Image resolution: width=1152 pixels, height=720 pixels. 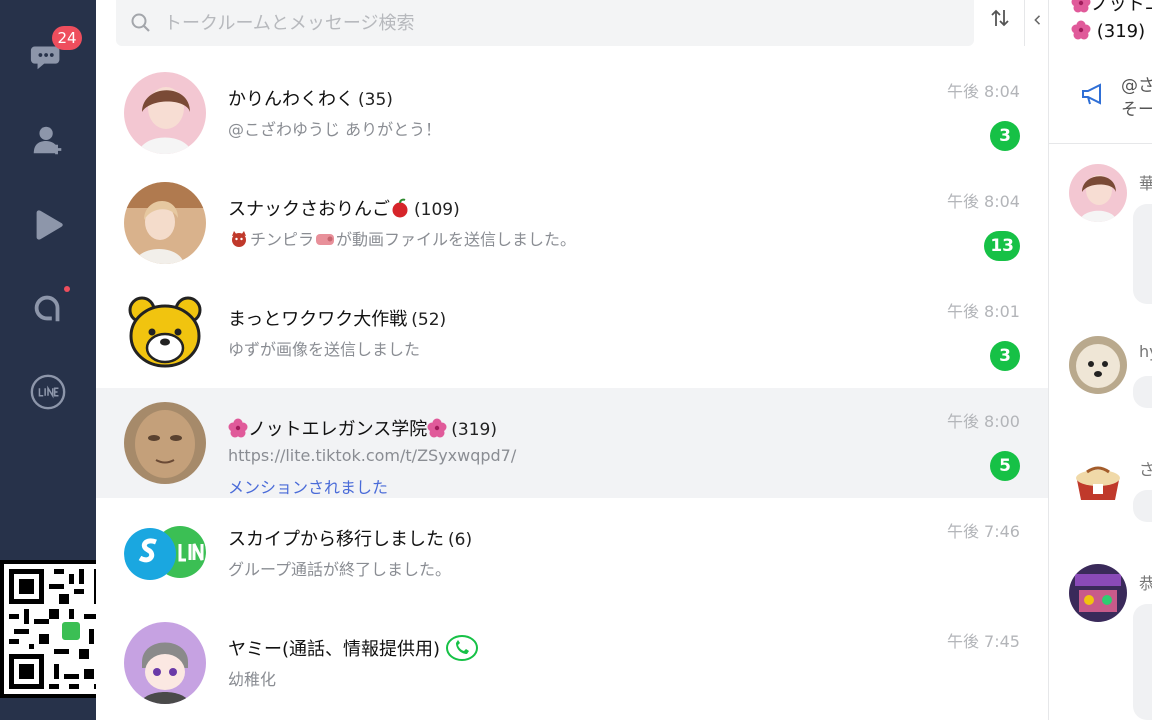 I want to click on chat-preview: チンピラ が動画ファイルを送信しました。, so click(x=402, y=238).